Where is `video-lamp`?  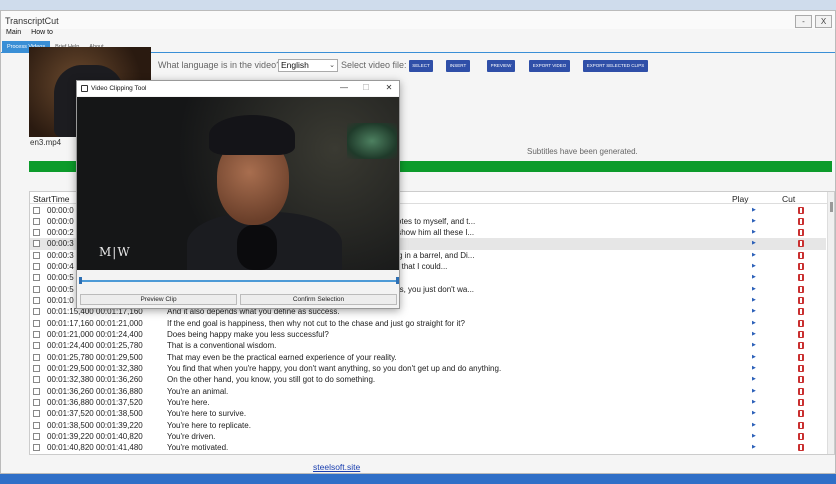 video-lamp is located at coordinates (372, 141).